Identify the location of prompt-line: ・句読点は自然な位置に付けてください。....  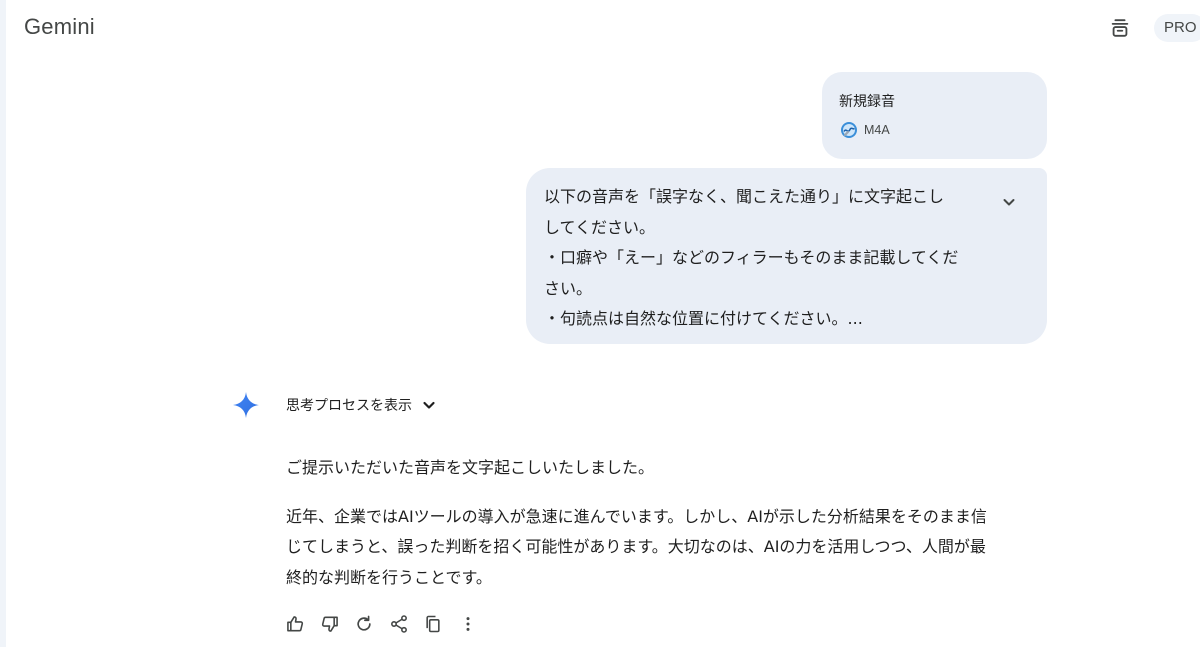
(703, 318).